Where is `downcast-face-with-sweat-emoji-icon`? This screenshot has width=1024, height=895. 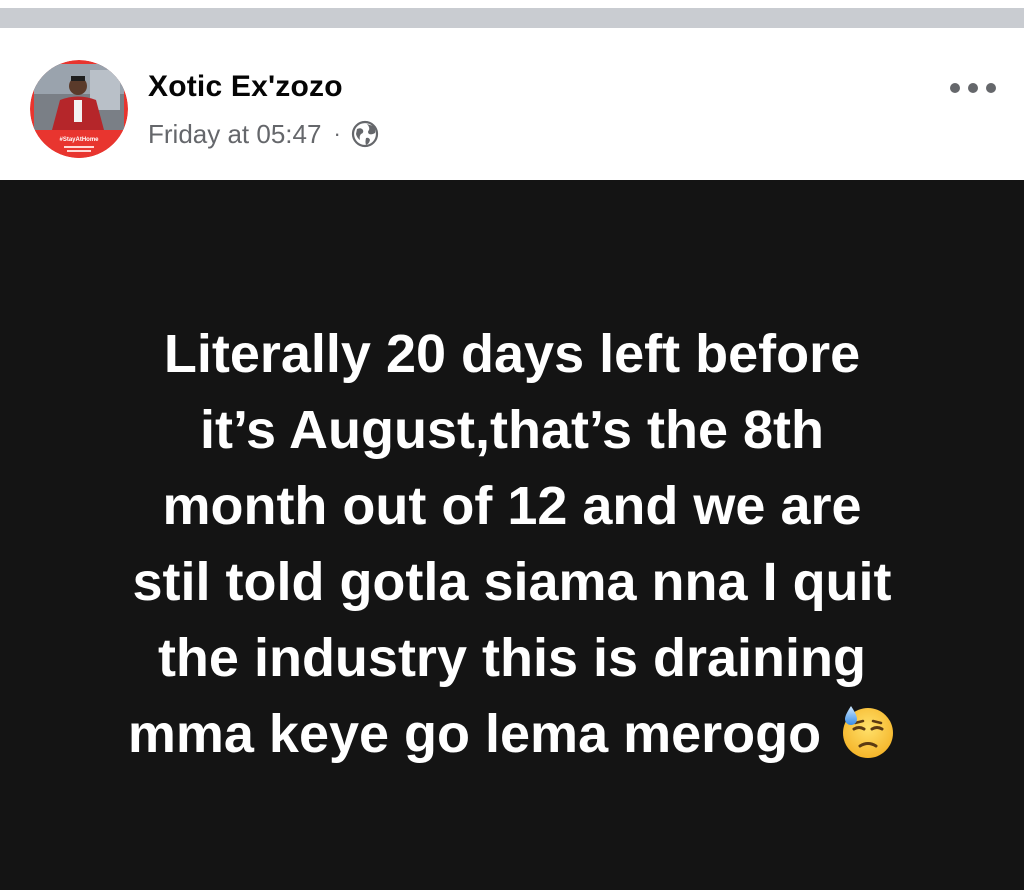
downcast-face-with-sweat-emoji-icon is located at coordinates (868, 732).